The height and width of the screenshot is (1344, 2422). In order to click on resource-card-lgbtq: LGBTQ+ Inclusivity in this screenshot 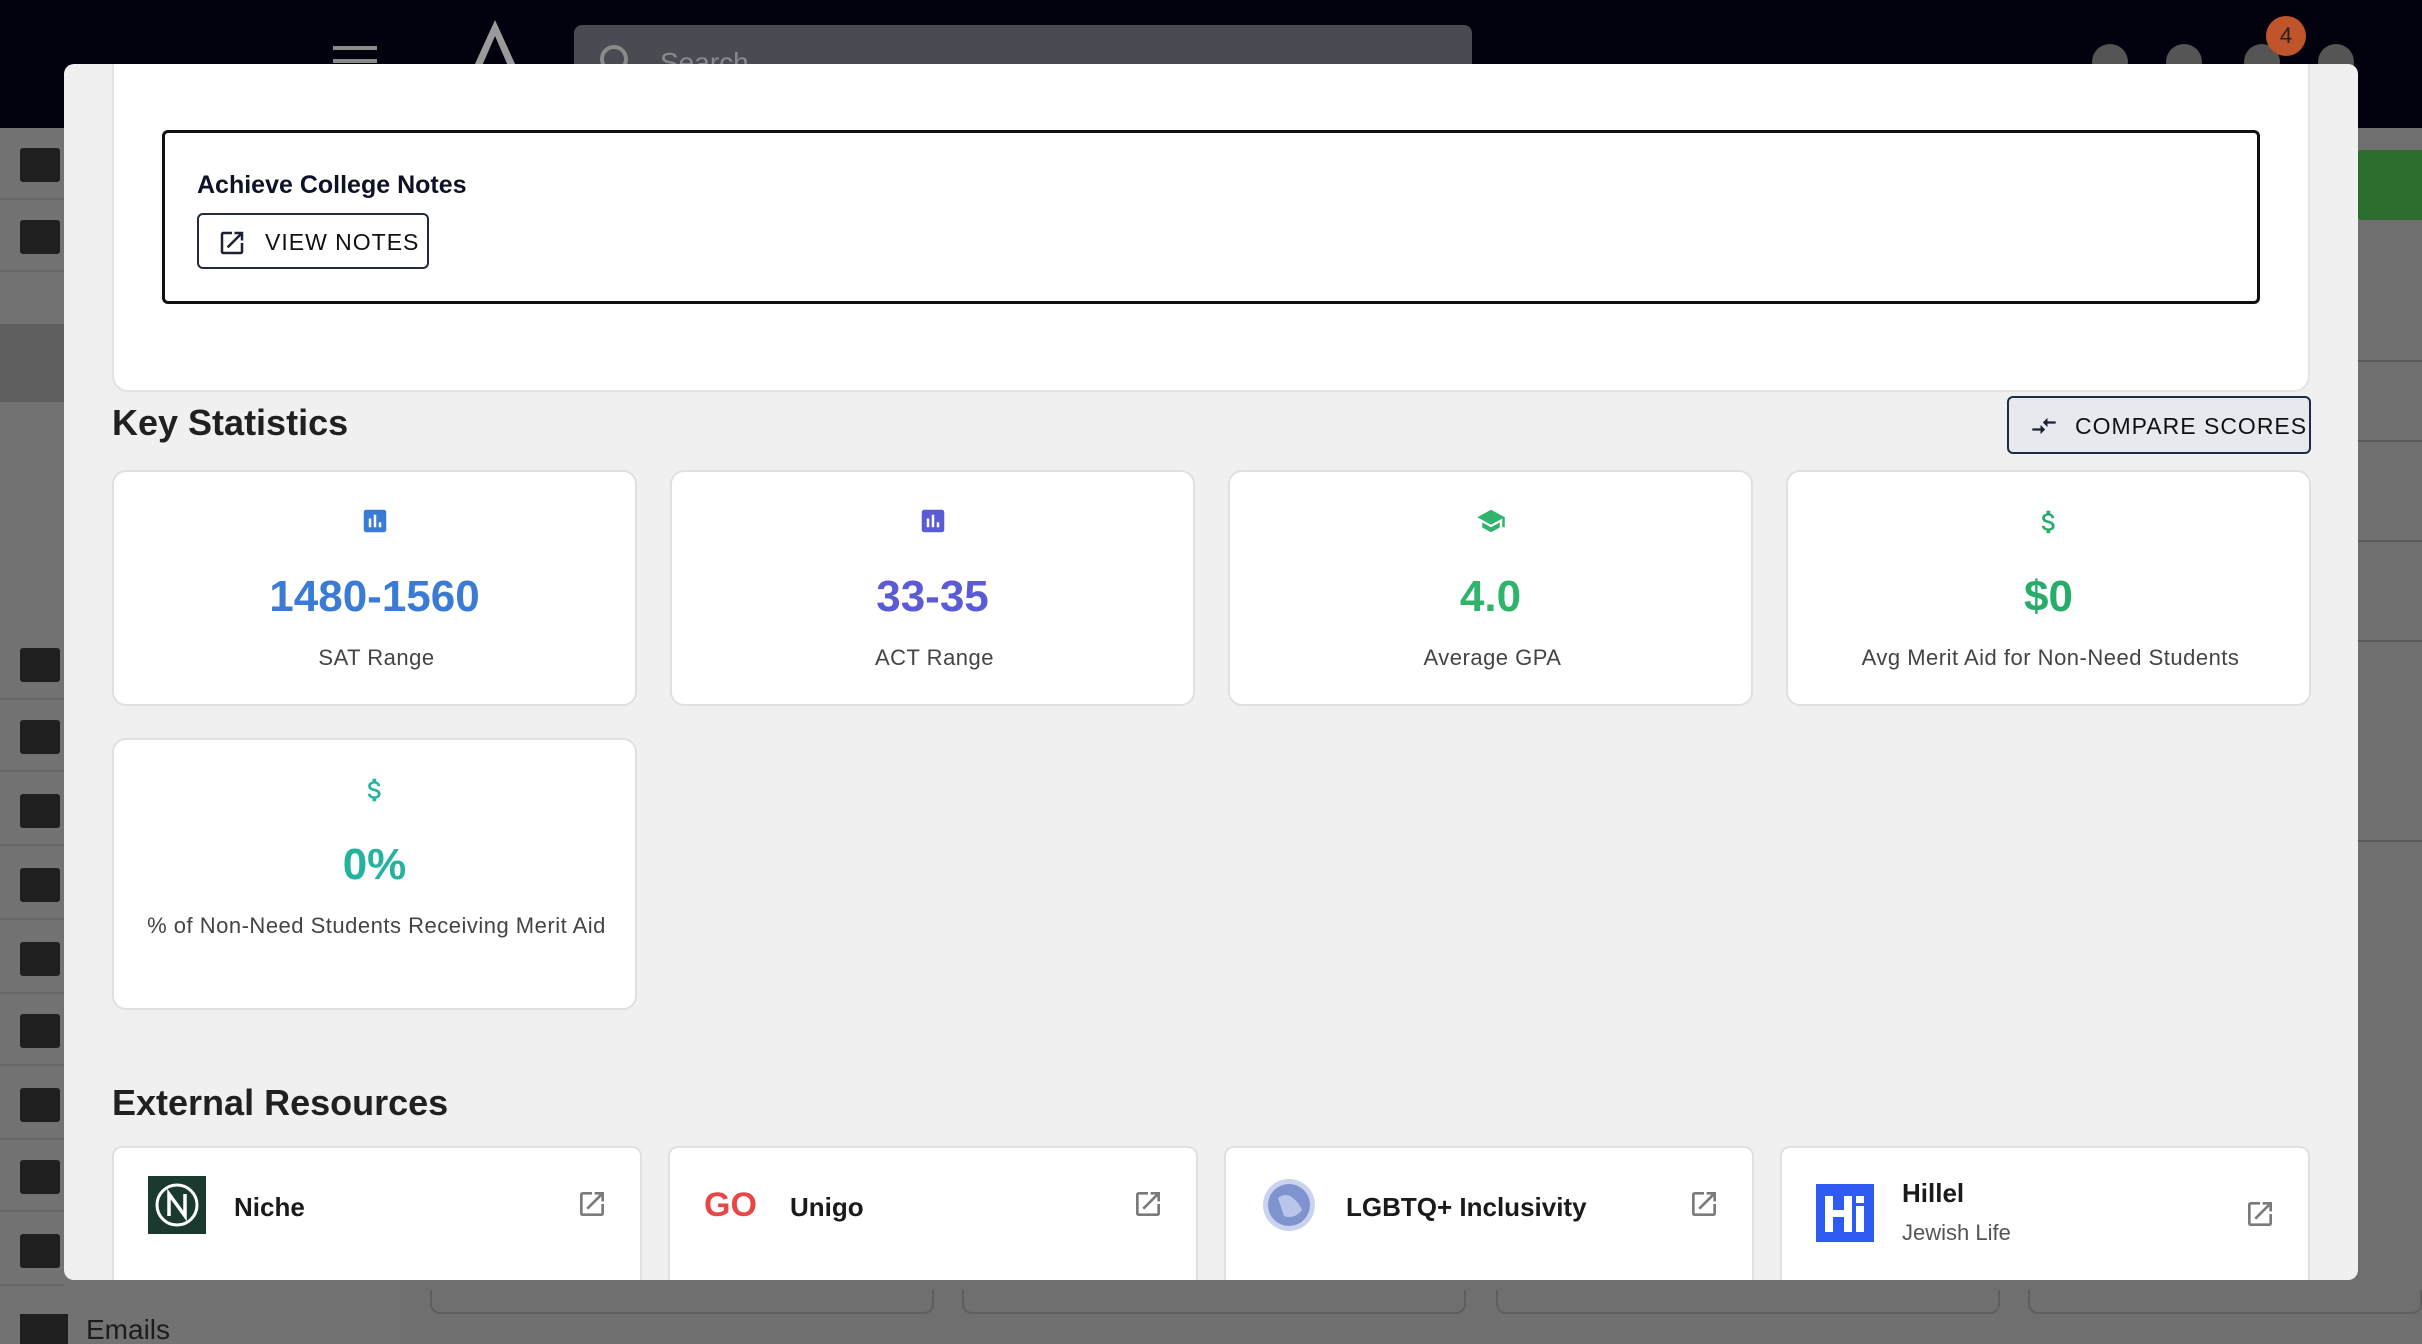, I will do `click(1489, 1213)`.